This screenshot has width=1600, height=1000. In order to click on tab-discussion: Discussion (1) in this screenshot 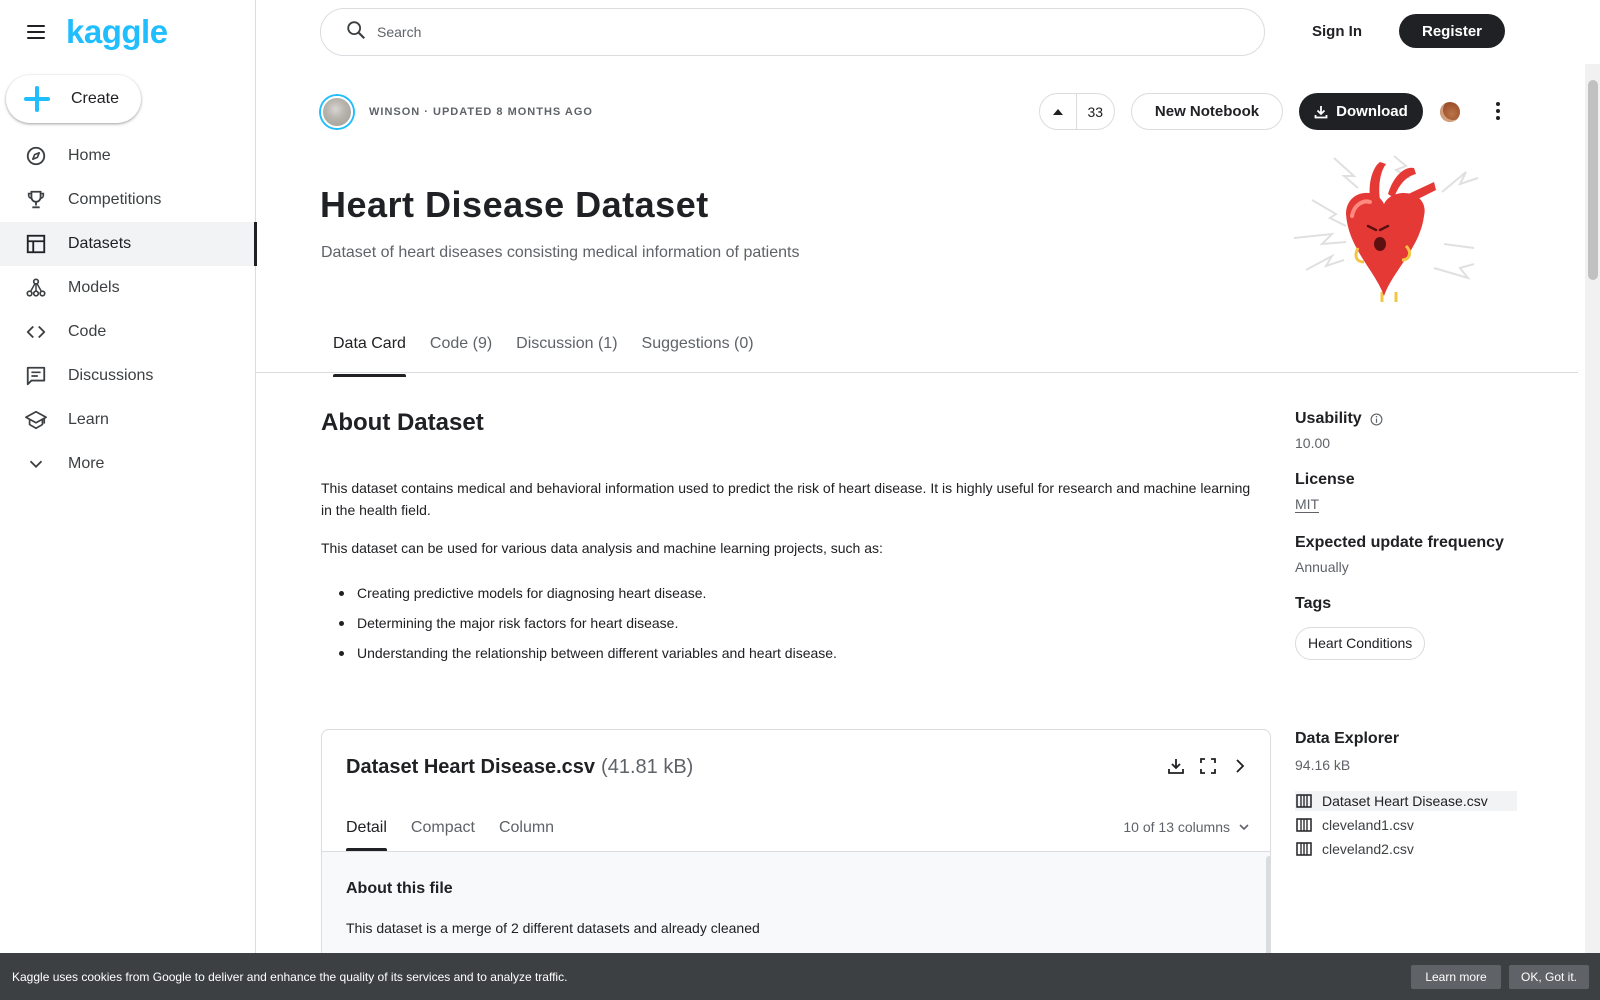, I will do `click(566, 353)`.